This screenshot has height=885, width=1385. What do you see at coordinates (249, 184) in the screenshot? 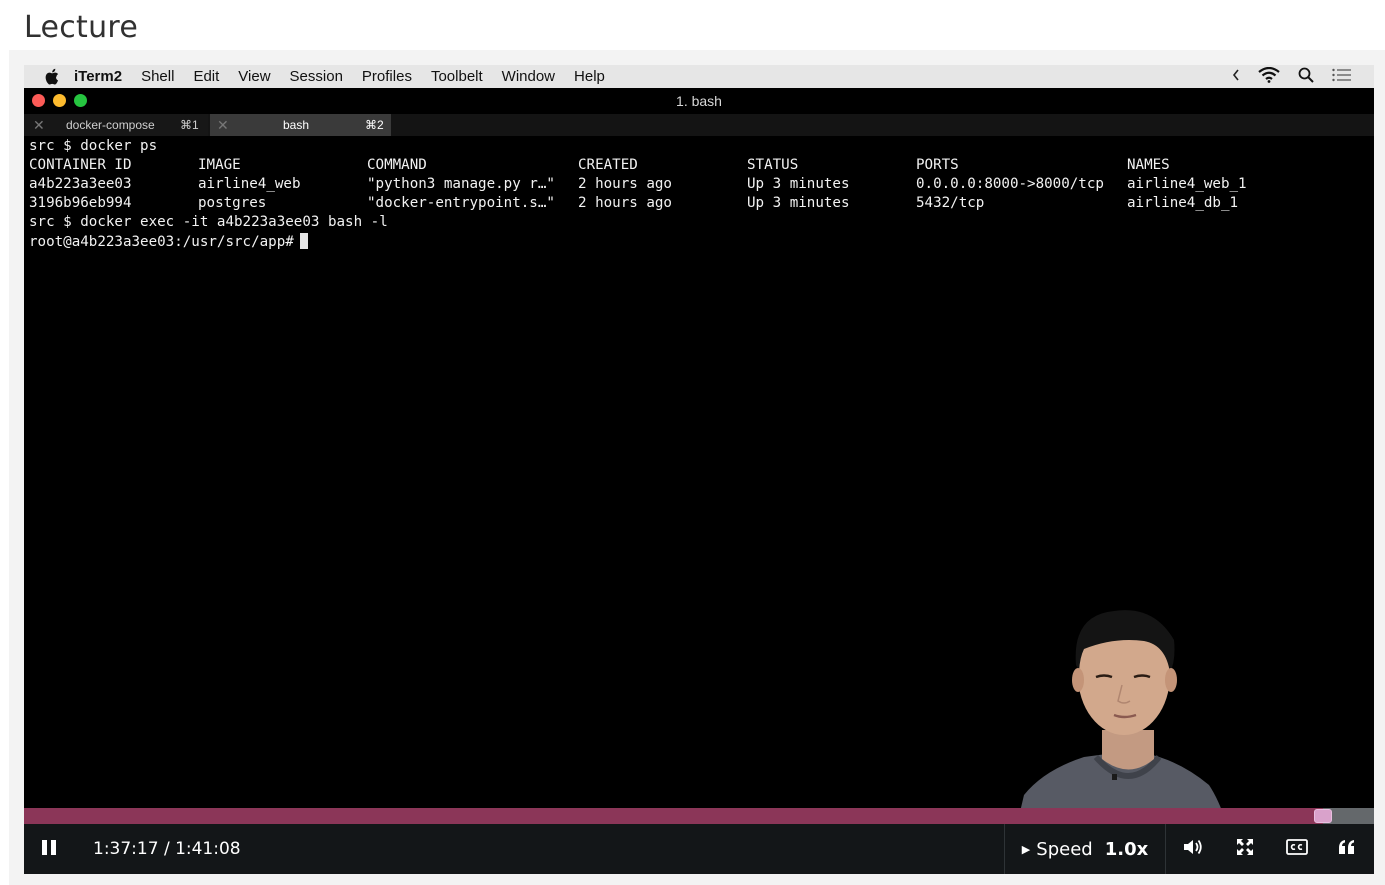
I see `cell: airline4_web` at bounding box center [249, 184].